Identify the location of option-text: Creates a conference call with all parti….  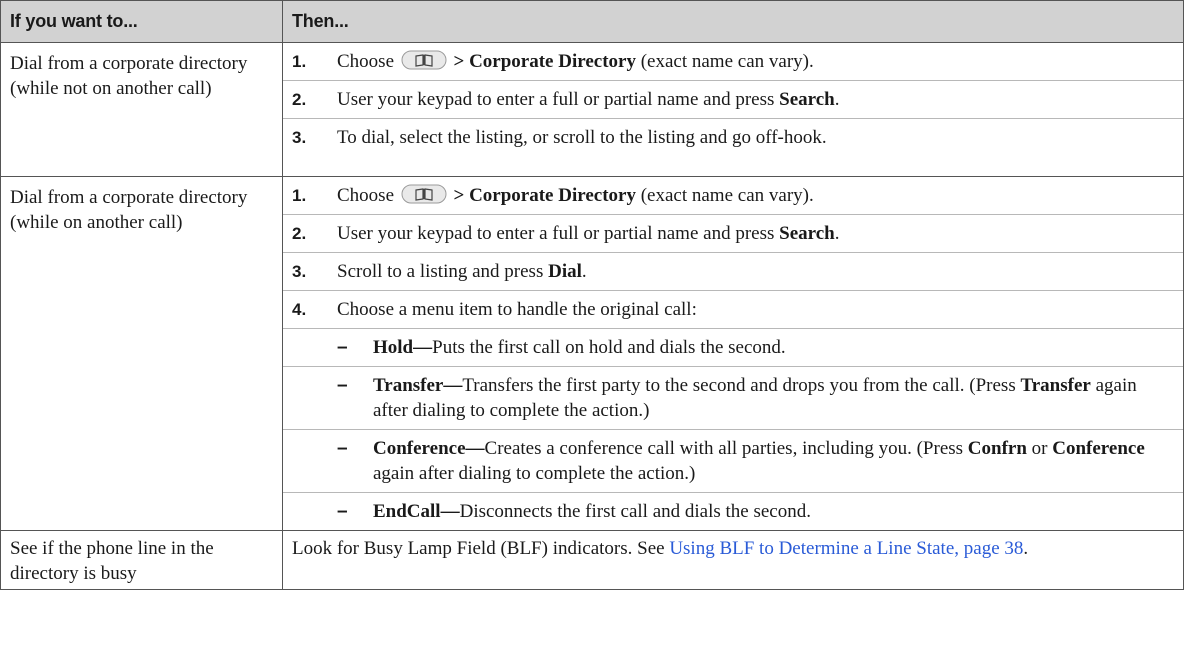
(726, 448).